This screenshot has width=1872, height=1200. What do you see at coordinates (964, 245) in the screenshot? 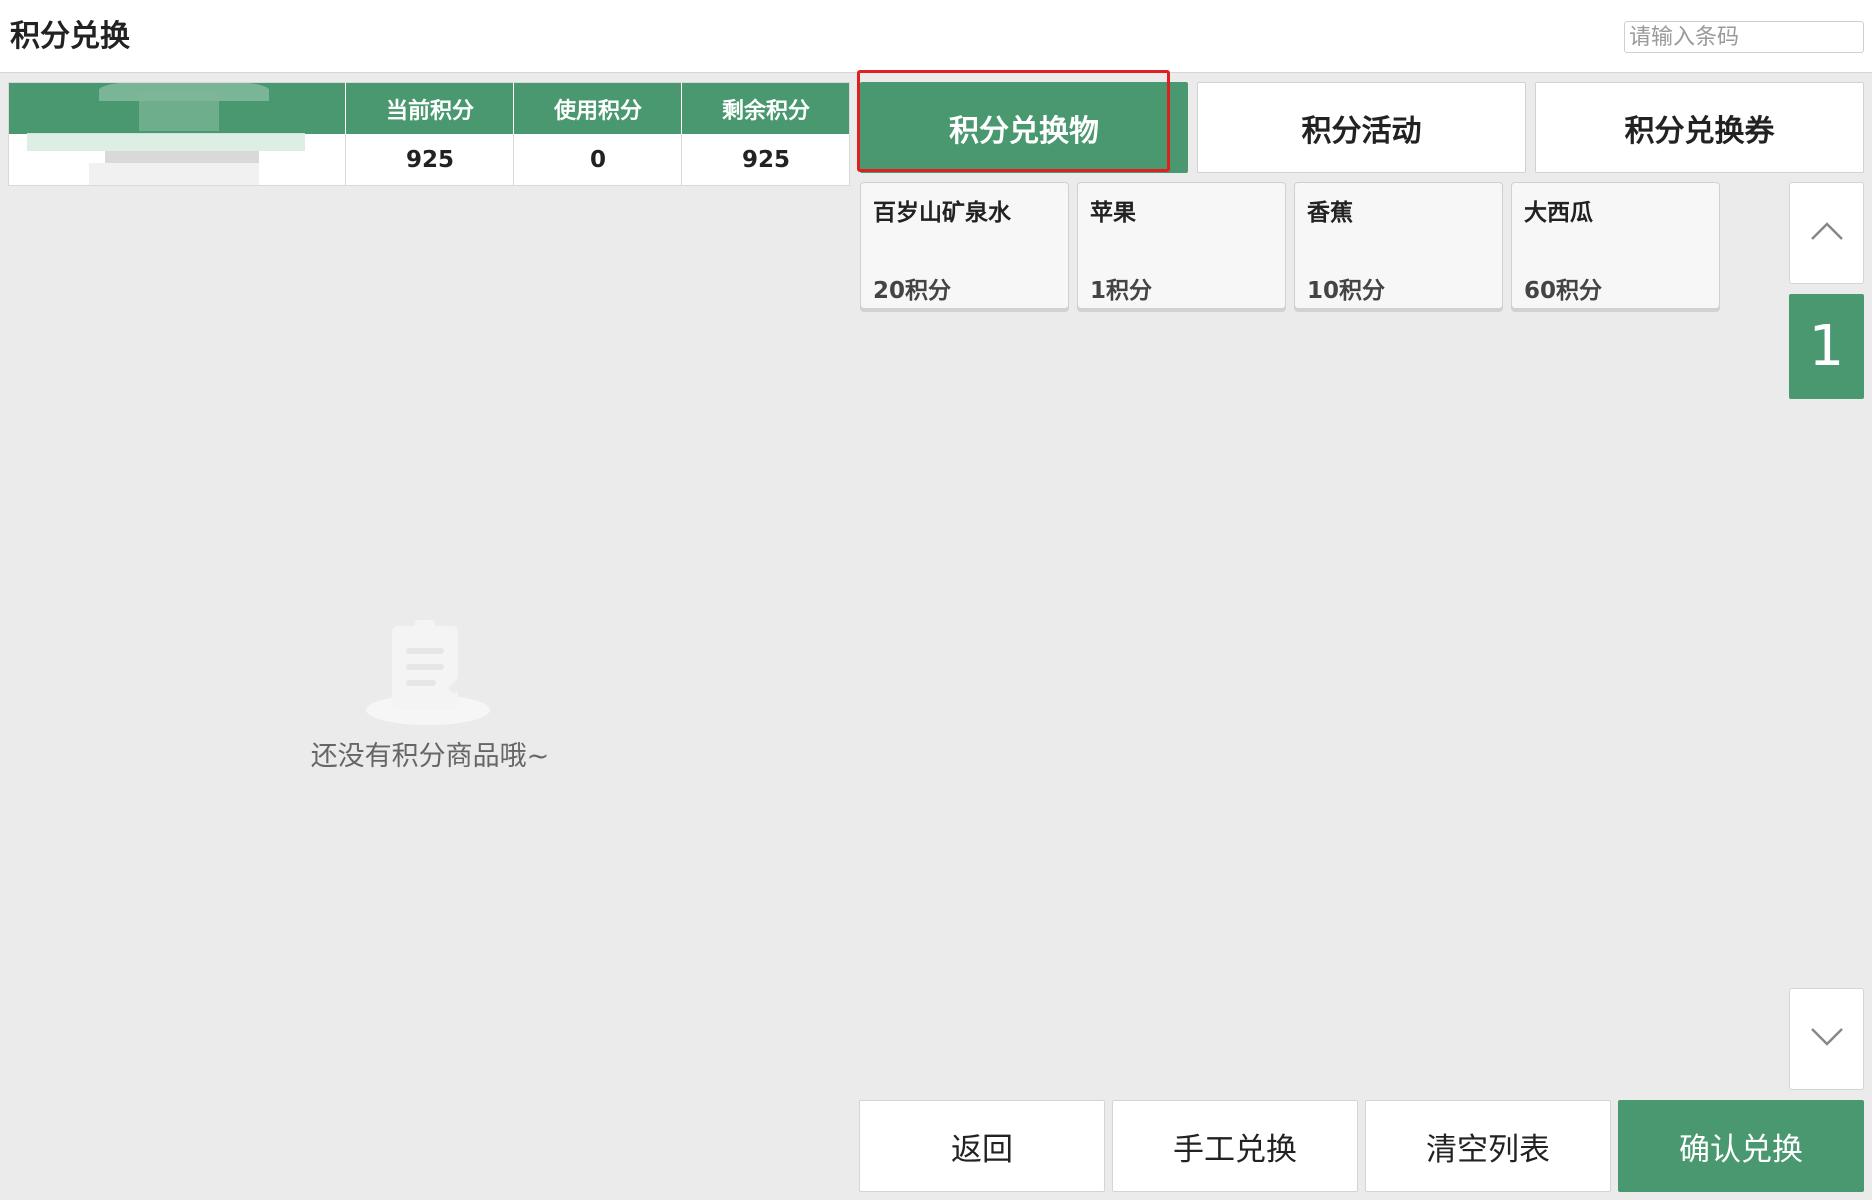
I see `product-card: 百岁山矿泉水 20积分` at bounding box center [964, 245].